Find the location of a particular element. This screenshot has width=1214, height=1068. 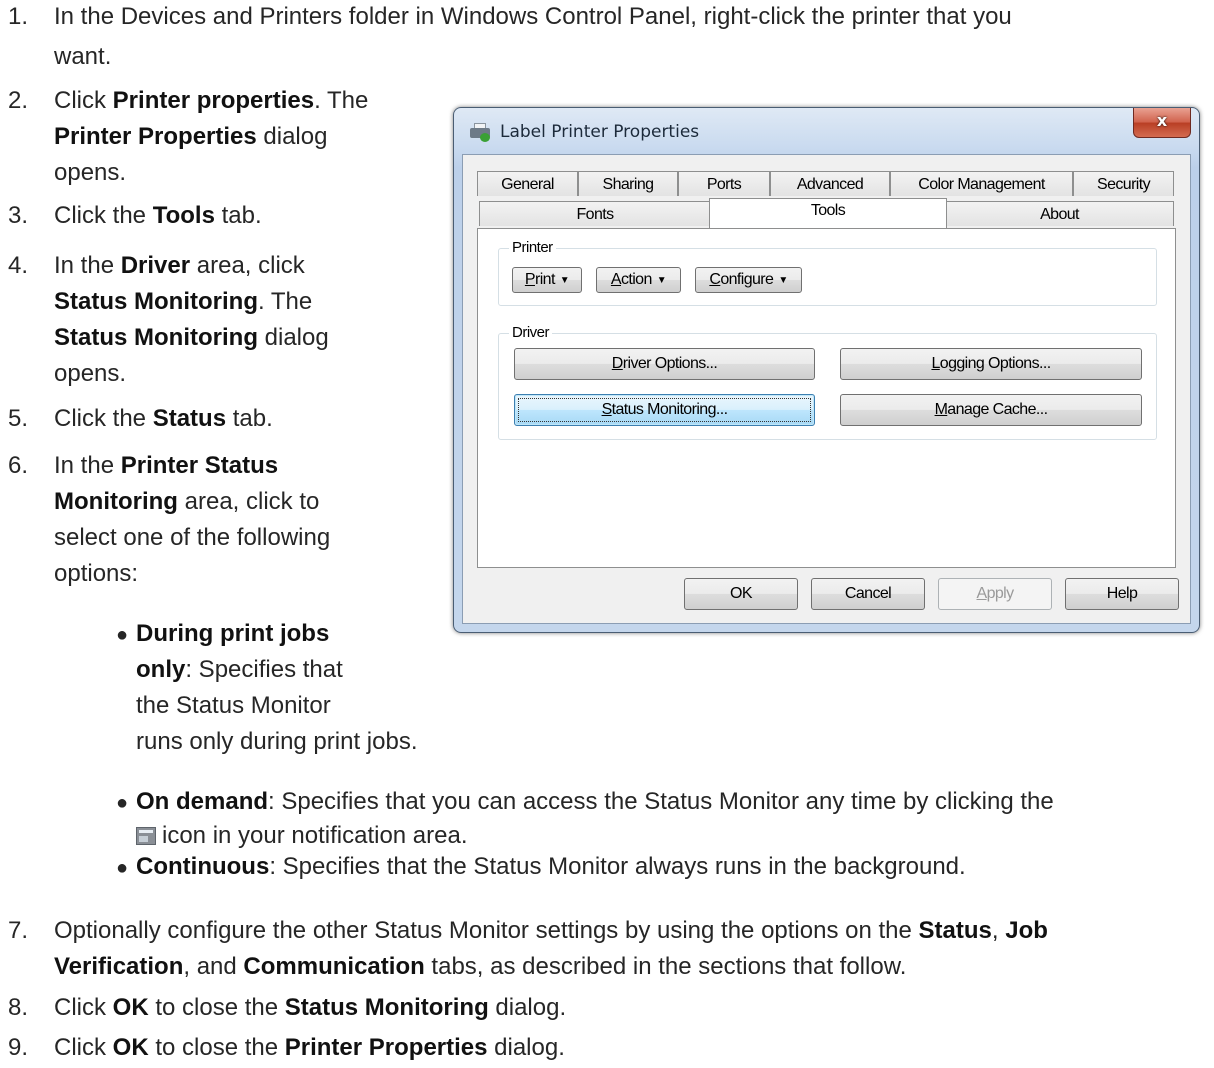

step-number: 9. is located at coordinates (18, 1047).